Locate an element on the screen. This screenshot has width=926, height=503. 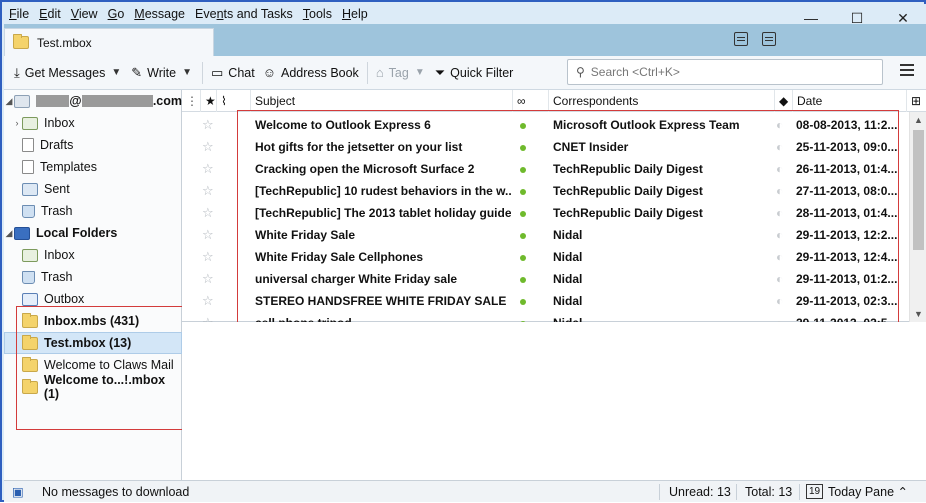
write-label: Write is located at coordinates (162, 72).